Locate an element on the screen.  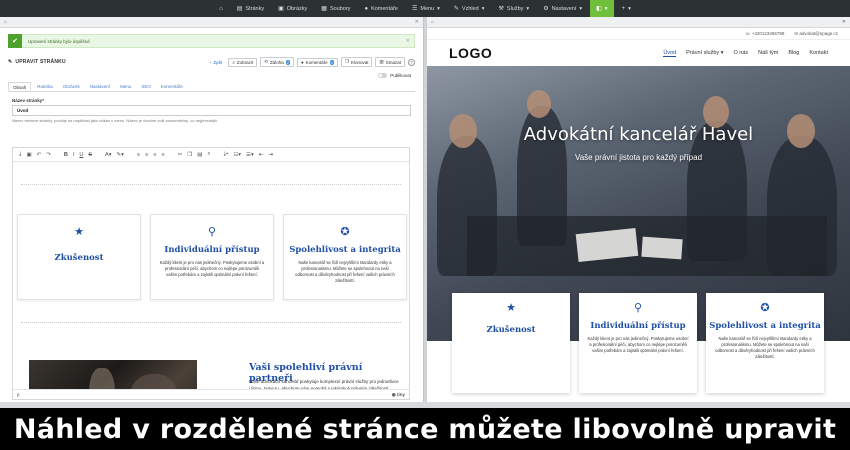
publish-toggle-row: Publikovat is located at coordinates (205, 75).